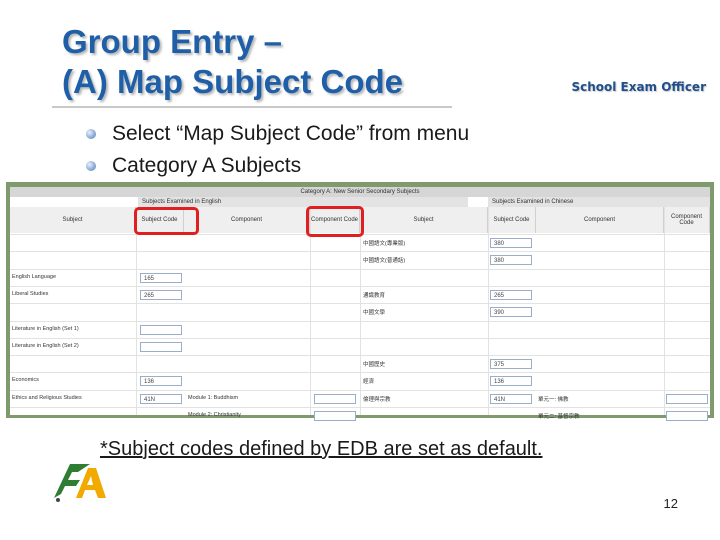  I want to click on subject-code-cn-field: 390, so click(511, 312).